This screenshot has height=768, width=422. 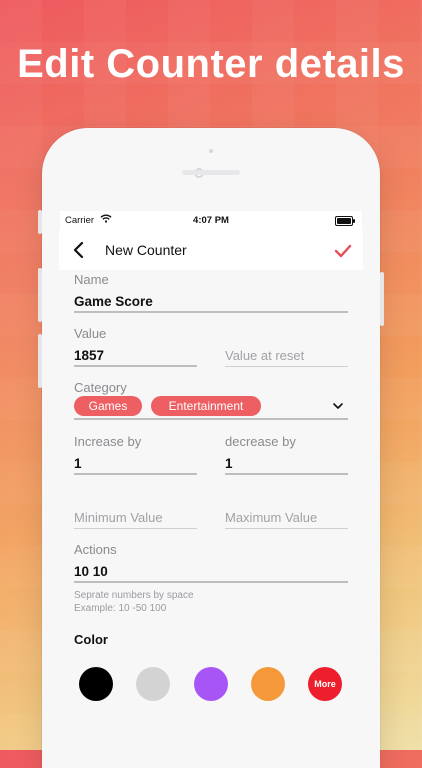 What do you see at coordinates (153, 684) in the screenshot?
I see `color-swatch-gray` at bounding box center [153, 684].